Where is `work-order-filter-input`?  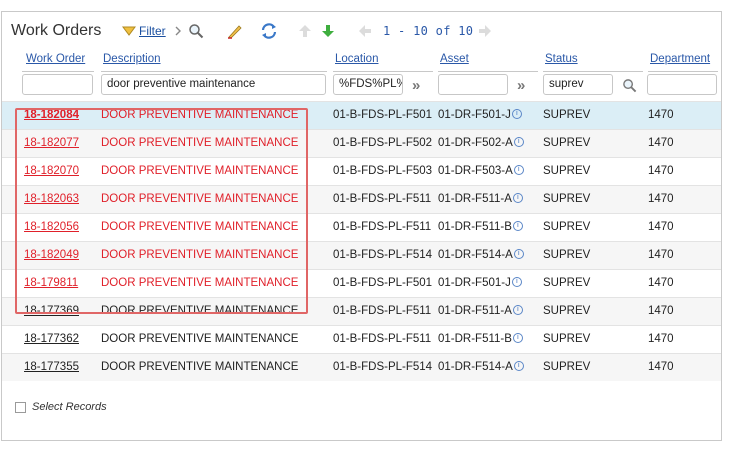
work-order-filter-input is located at coordinates (57, 84).